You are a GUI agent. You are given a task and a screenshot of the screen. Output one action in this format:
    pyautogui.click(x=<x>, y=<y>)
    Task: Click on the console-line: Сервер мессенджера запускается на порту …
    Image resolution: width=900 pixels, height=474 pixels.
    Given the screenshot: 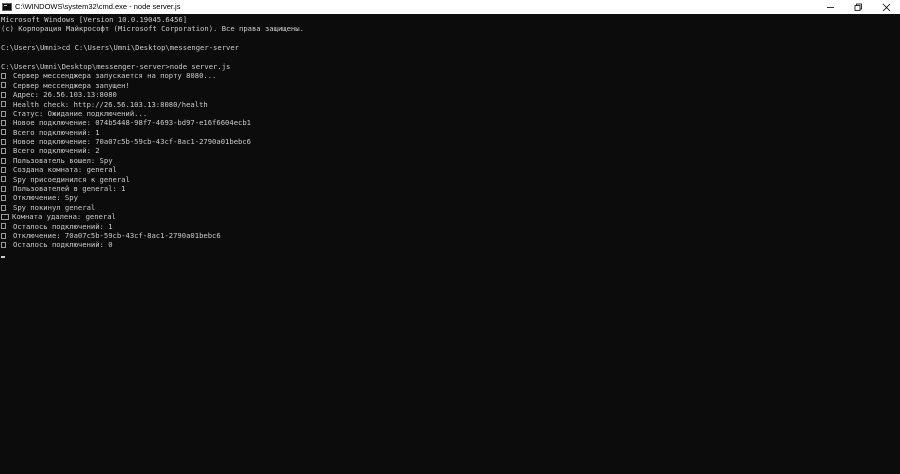 What is the action you would take?
    pyautogui.click(x=449, y=75)
    